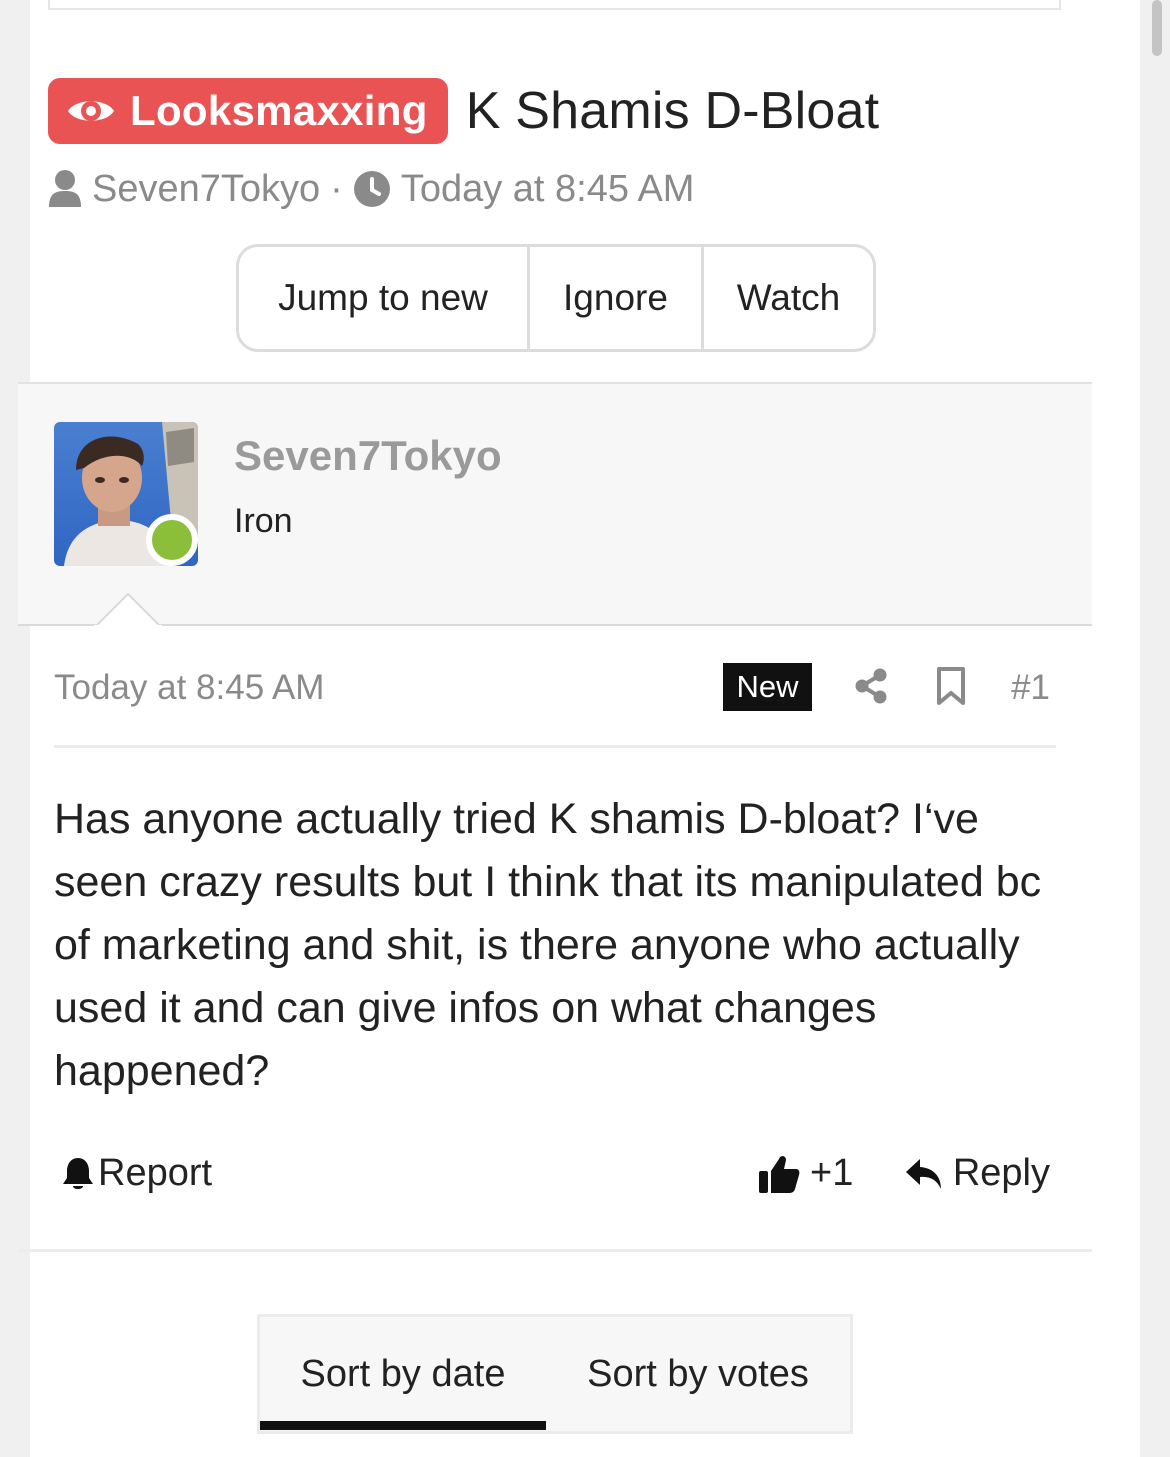  I want to click on jump-to-new-button: Jump to new, so click(383, 298).